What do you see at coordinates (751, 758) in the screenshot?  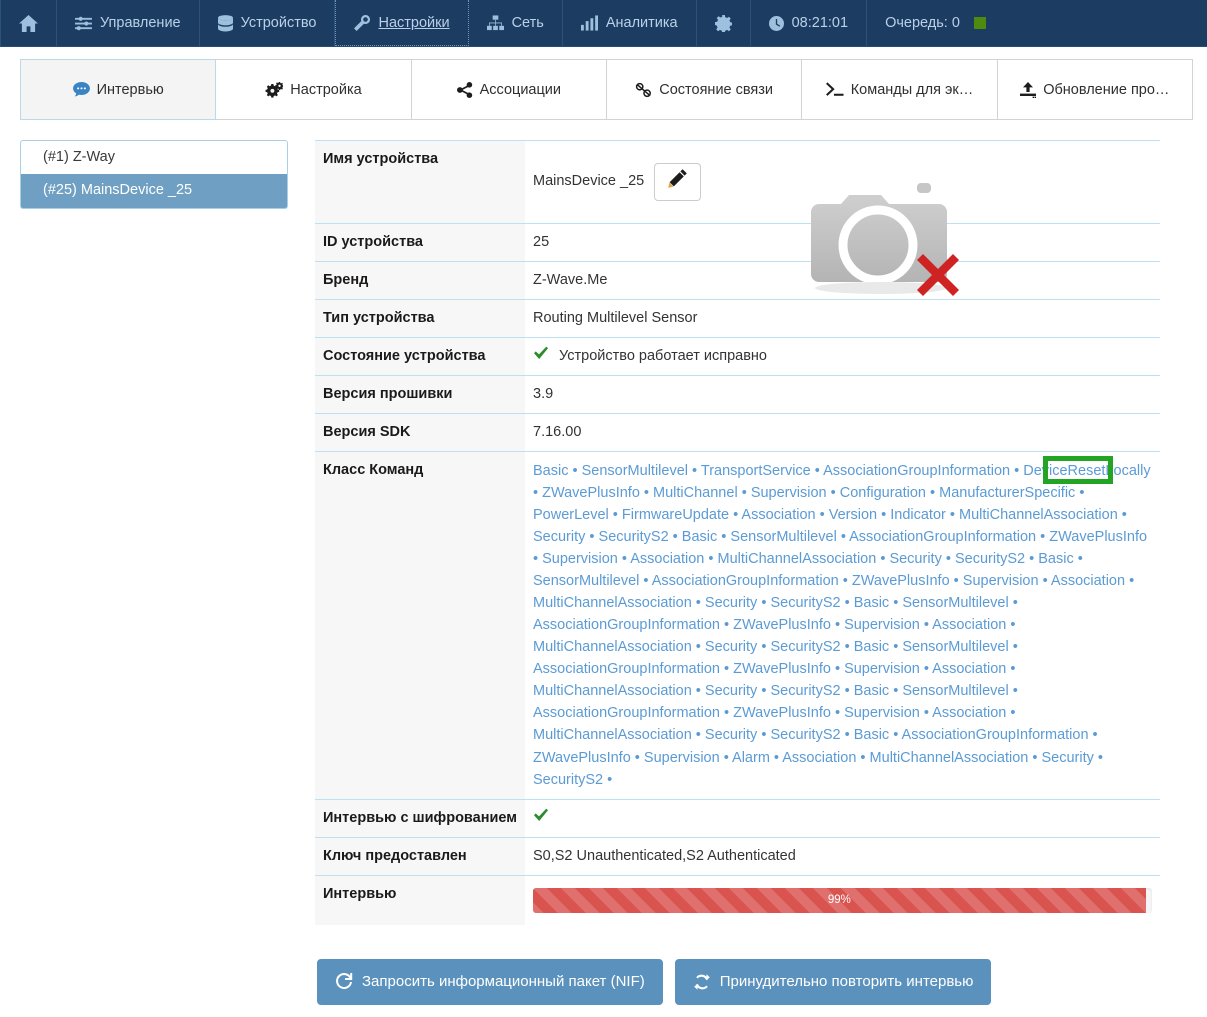 I see `command-class-link: Alarm` at bounding box center [751, 758].